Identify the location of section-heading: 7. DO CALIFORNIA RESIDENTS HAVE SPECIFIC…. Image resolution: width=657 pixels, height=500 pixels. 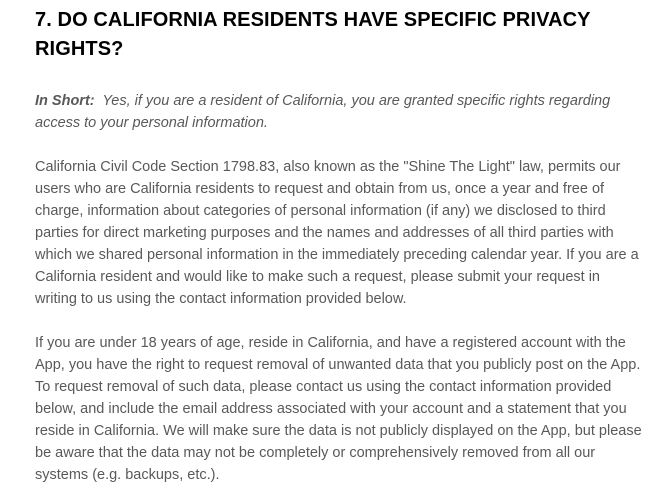
(313, 34).